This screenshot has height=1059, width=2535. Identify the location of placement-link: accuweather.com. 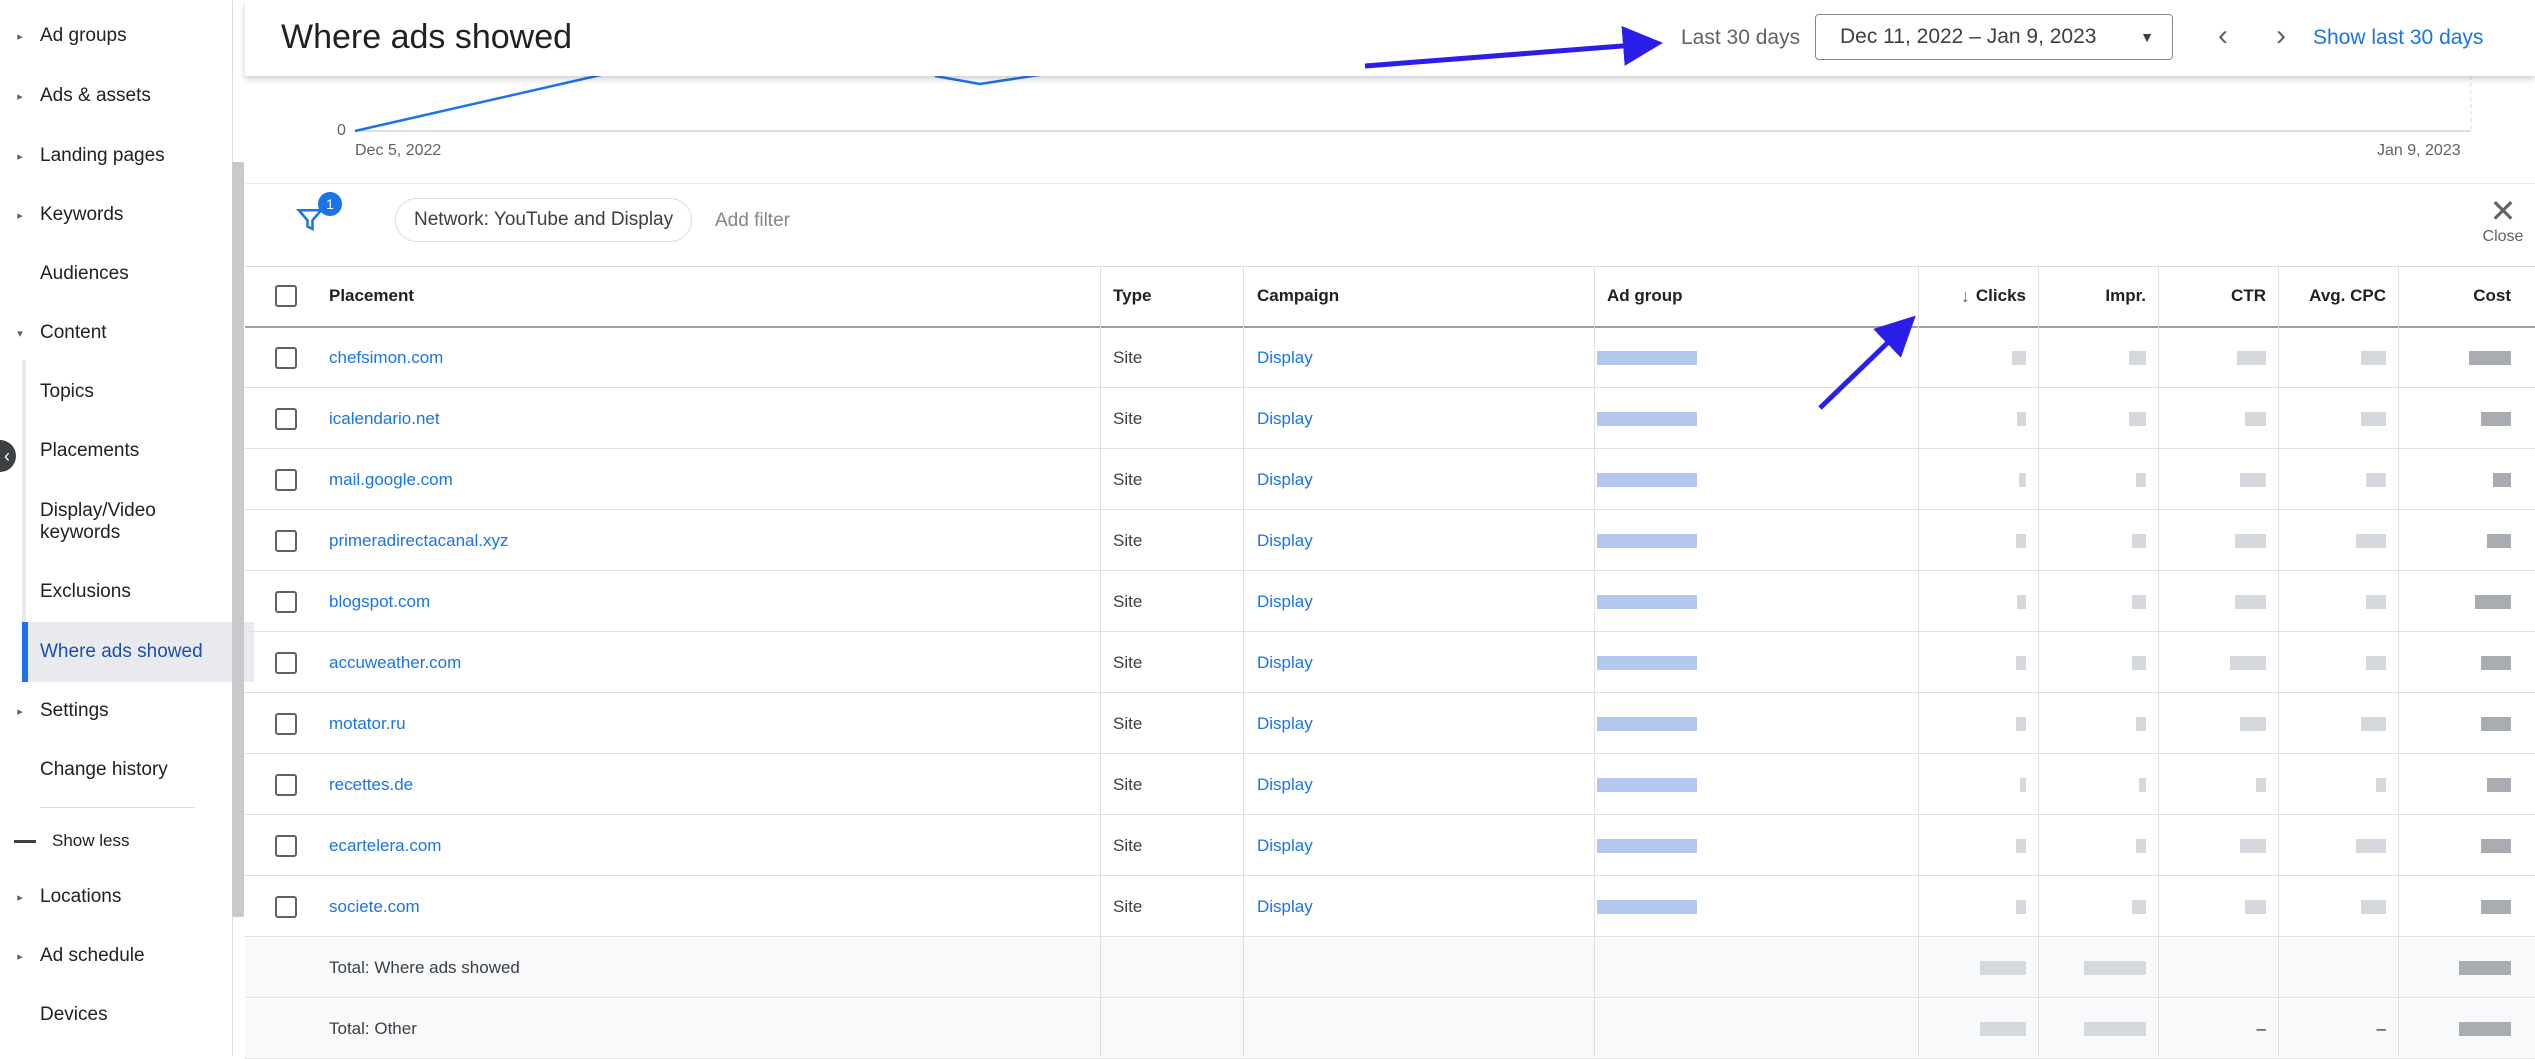
(395, 662).